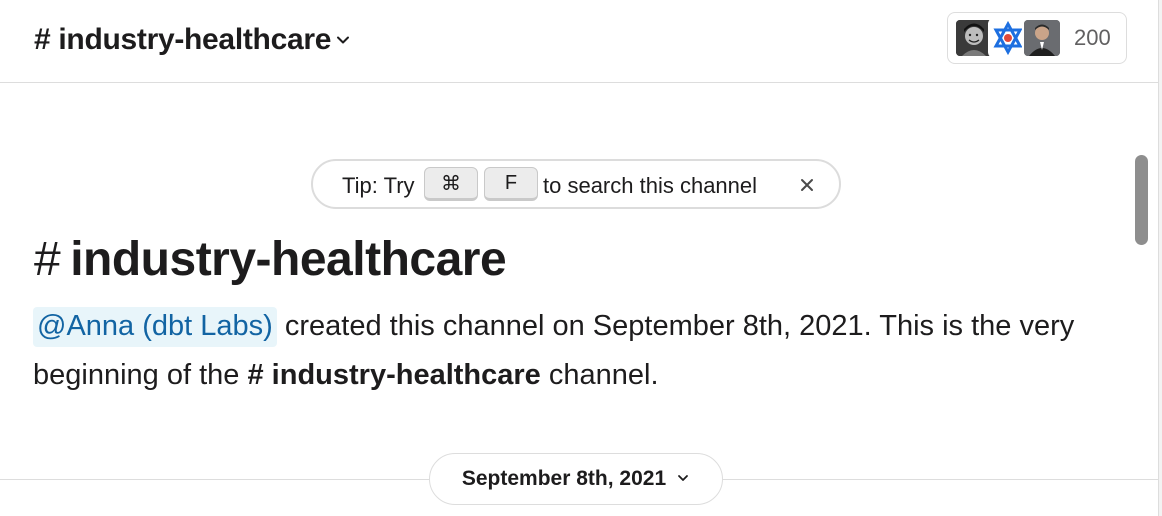 The height and width of the screenshot is (516, 1162). I want to click on channel-name-button: # industry-healthcare, so click(192, 40).